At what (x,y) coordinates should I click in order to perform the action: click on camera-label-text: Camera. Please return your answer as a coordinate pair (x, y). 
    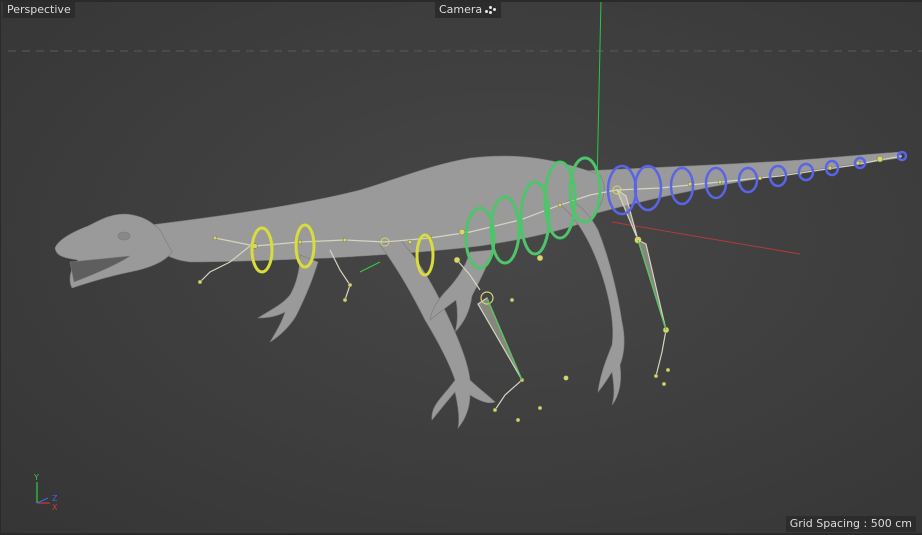
    Looking at the image, I should click on (461, 9).